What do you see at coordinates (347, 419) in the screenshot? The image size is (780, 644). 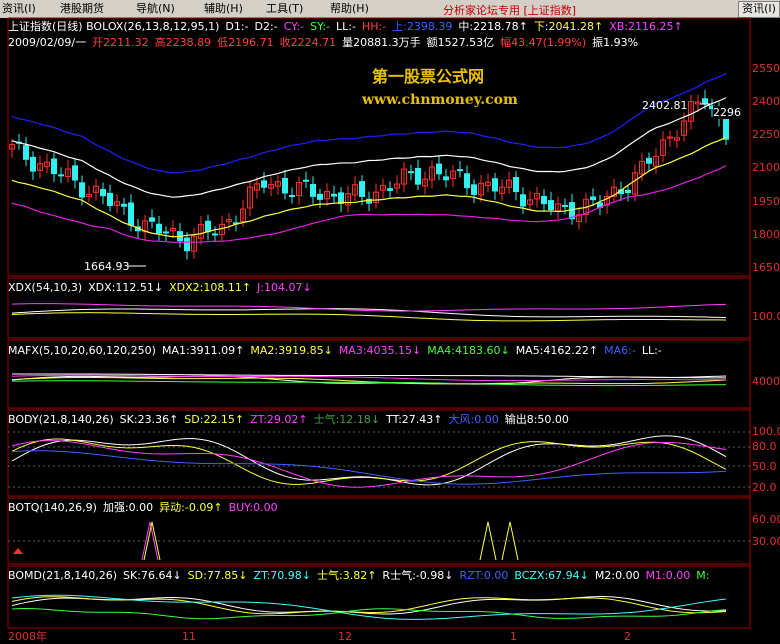 I see `label-segment: 士气:12.18↓` at bounding box center [347, 419].